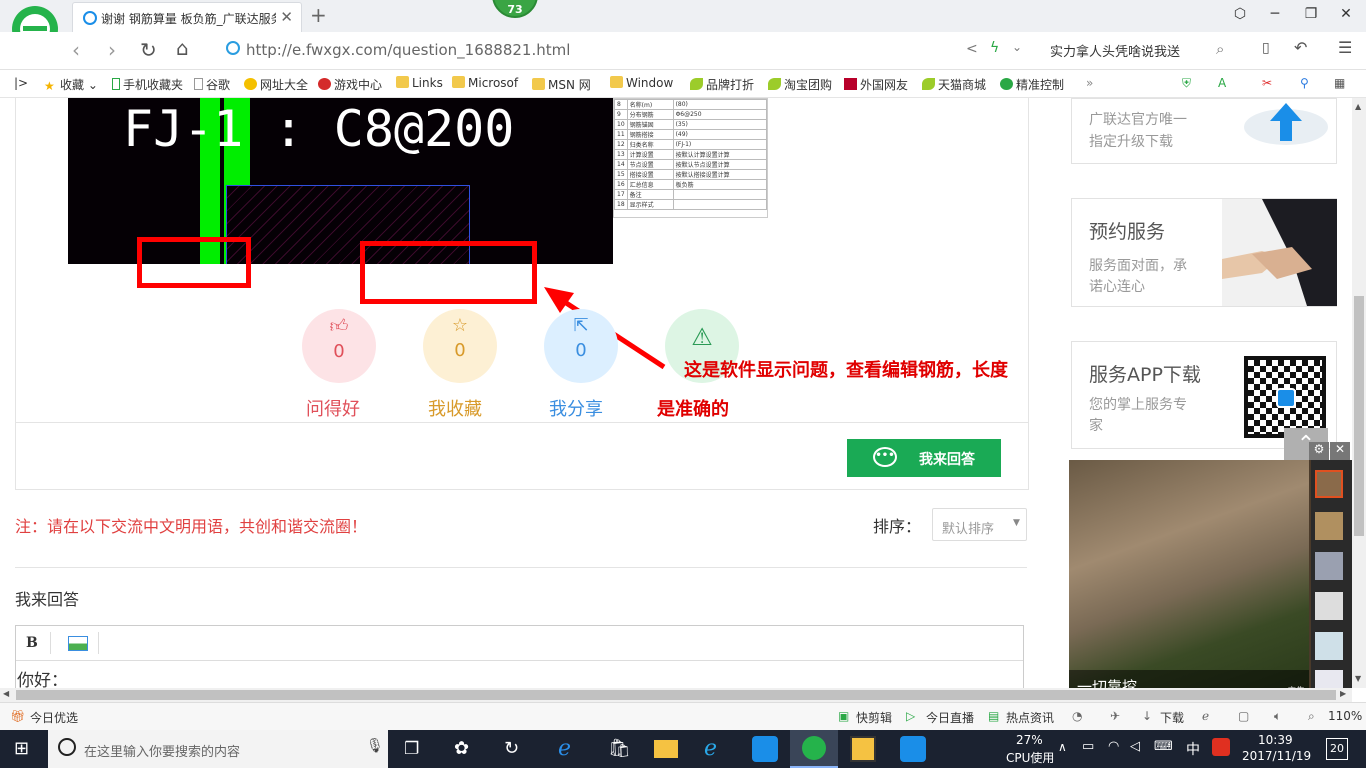 The image size is (1366, 768). I want to click on scroll-right-icon: ▶, so click(1343, 693).